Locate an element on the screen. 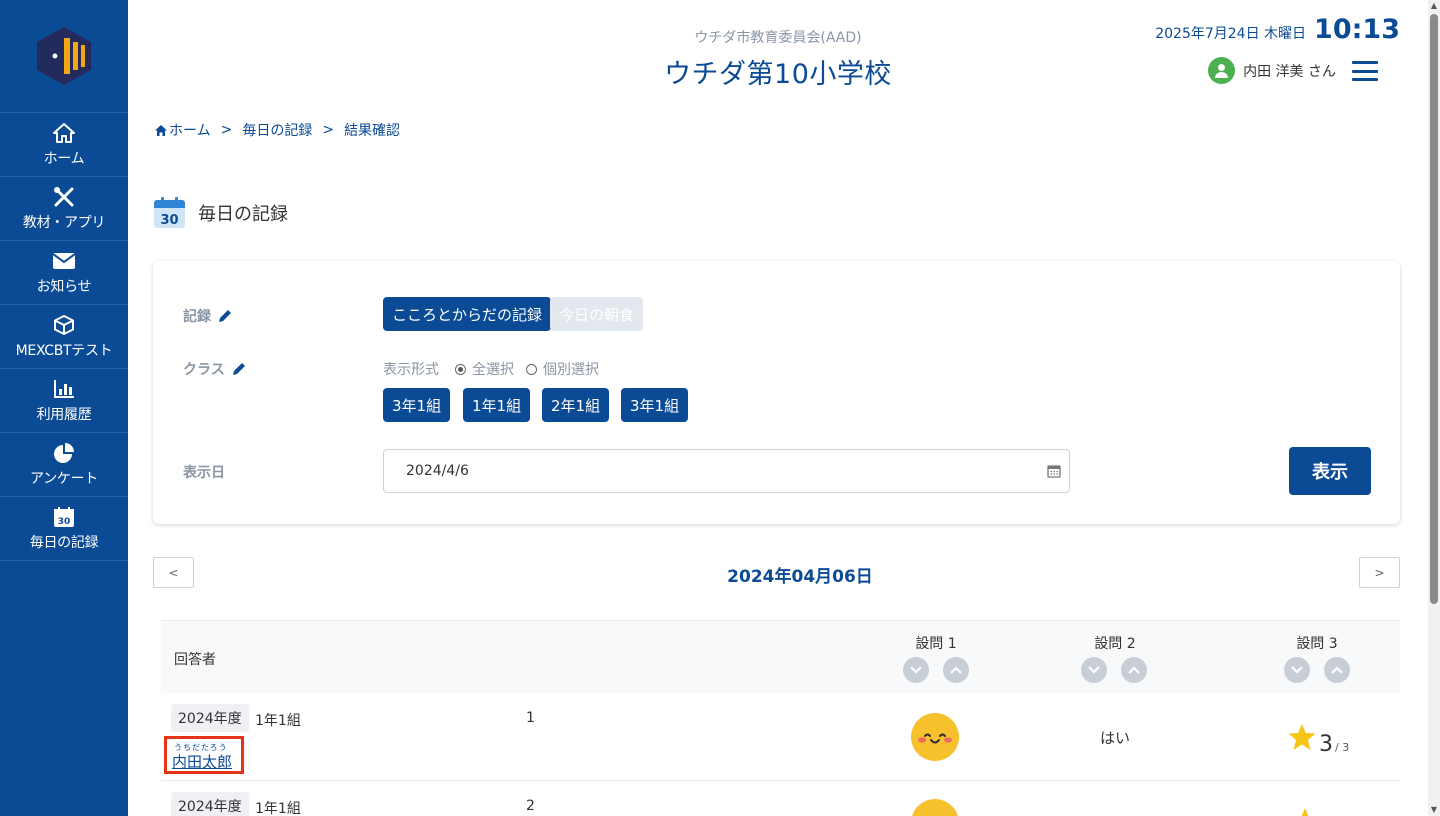 The width and height of the screenshot is (1440, 816). sidebar-item-mexcbt: MEXCBTテスト is located at coordinates (64, 337).